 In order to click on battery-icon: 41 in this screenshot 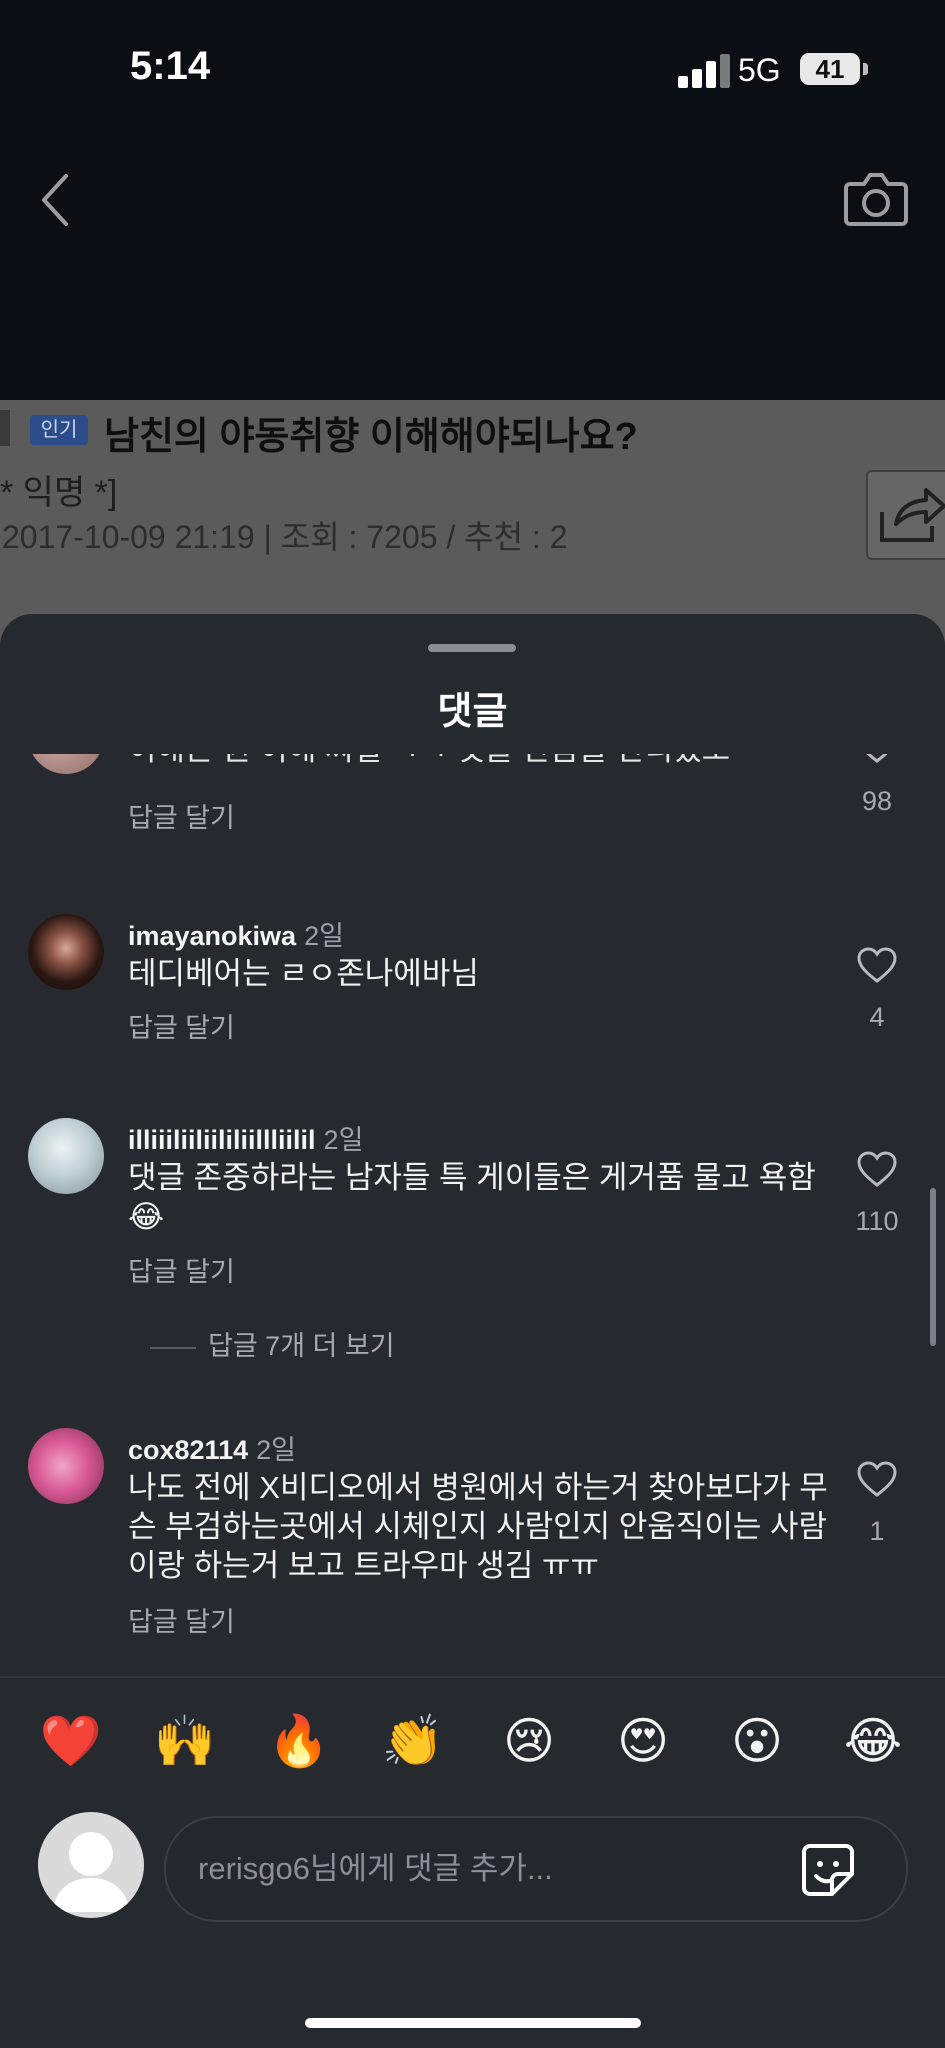, I will do `click(830, 69)`.